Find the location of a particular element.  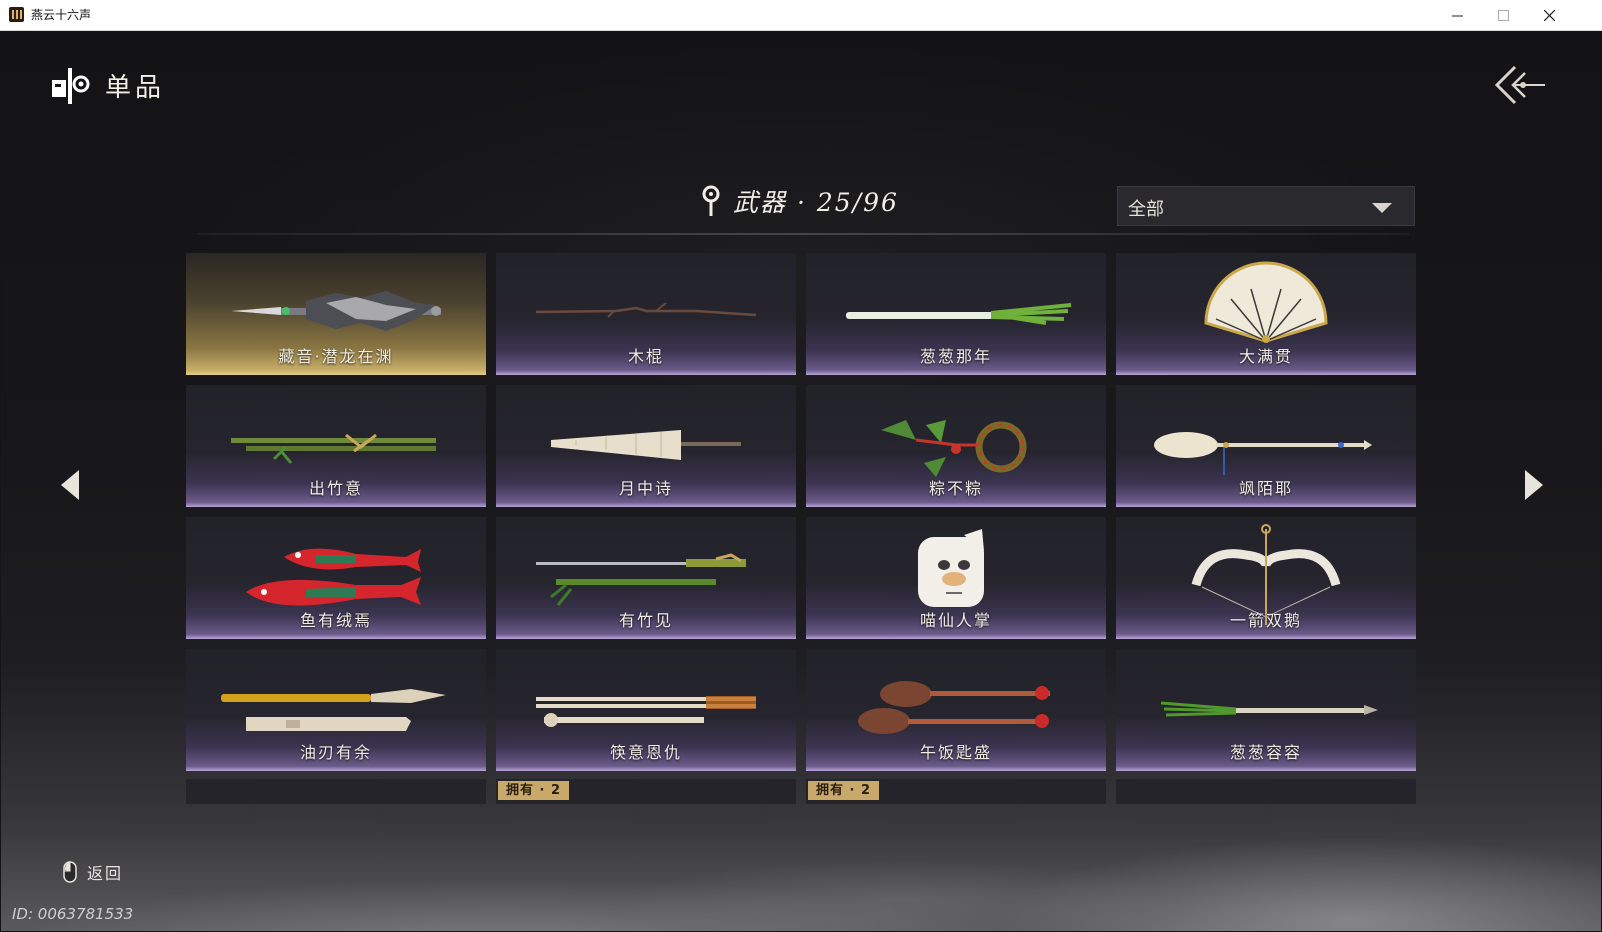

item-card: 筷意恩仇 is located at coordinates (646, 710).